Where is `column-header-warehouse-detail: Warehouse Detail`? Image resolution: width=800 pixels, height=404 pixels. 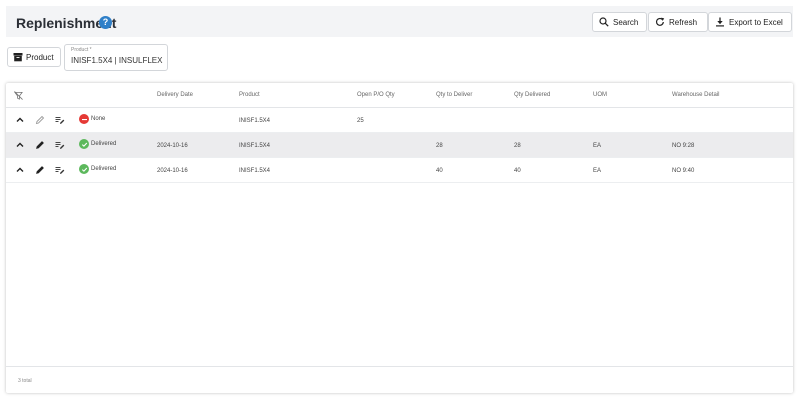 column-header-warehouse-detail: Warehouse Detail is located at coordinates (695, 95).